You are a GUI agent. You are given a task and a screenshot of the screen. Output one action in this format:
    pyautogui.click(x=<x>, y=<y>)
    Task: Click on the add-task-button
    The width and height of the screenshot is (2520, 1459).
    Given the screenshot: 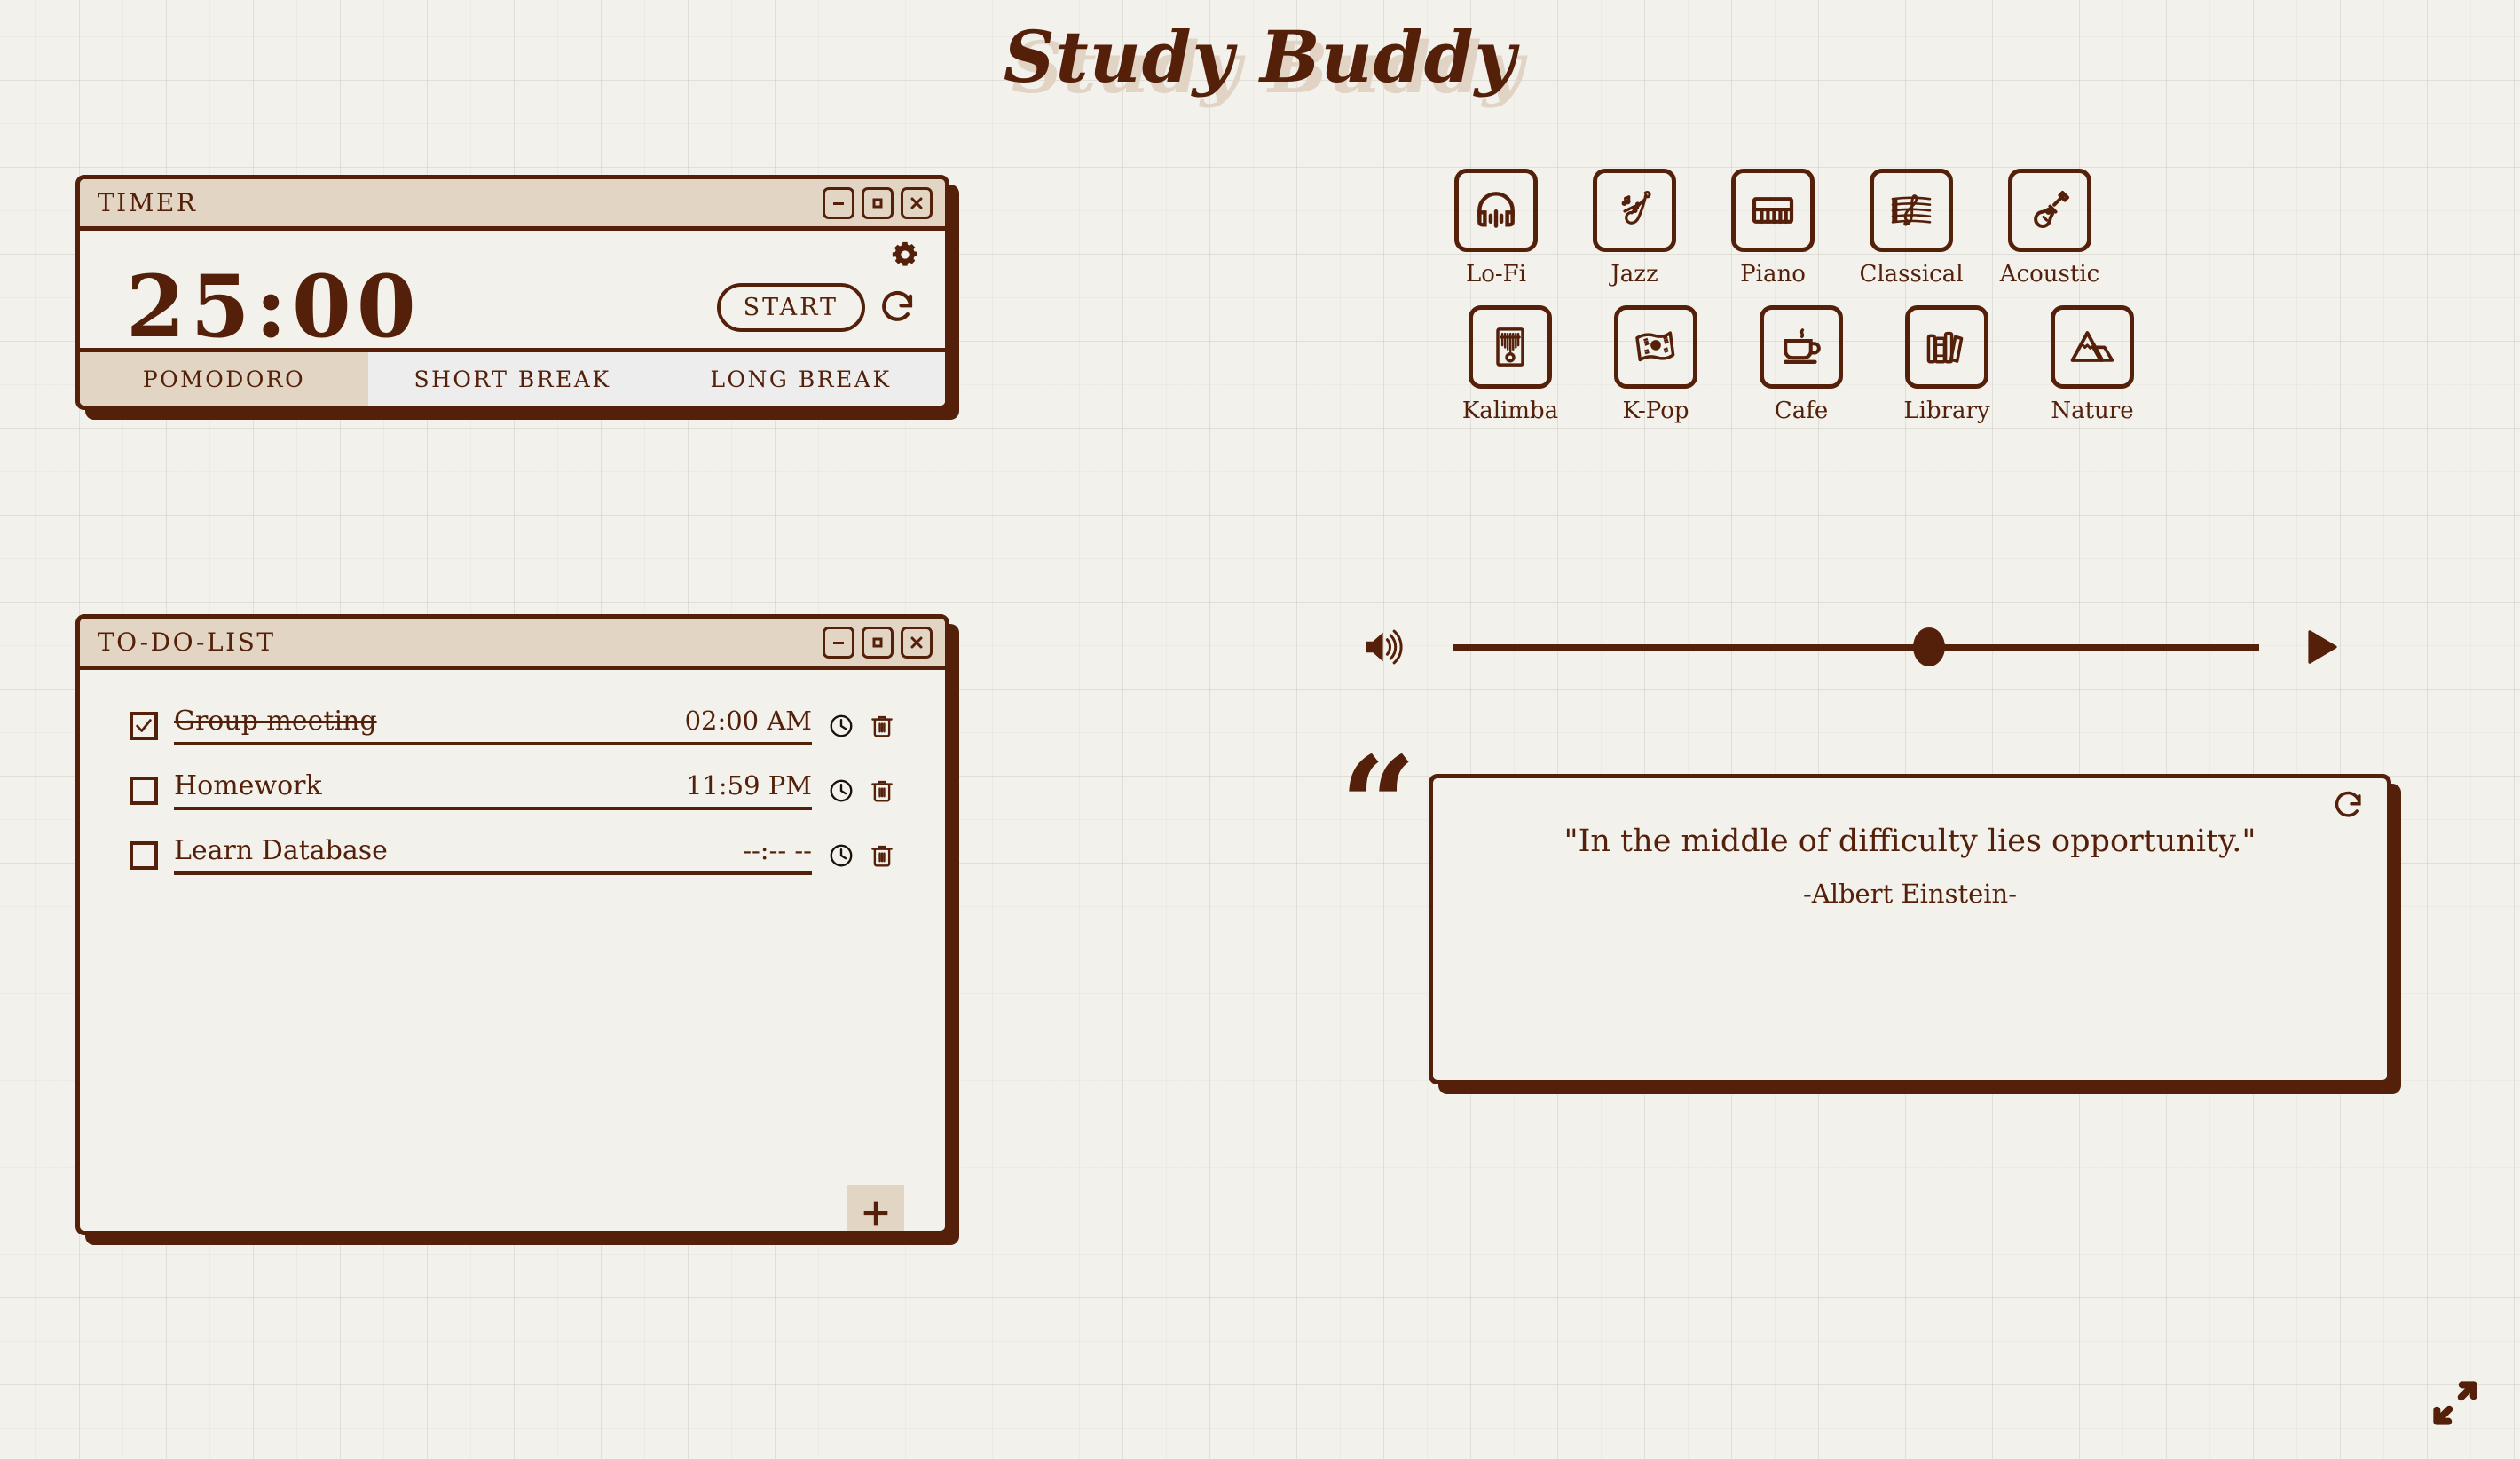 What is the action you would take?
    pyautogui.click(x=875, y=1208)
    